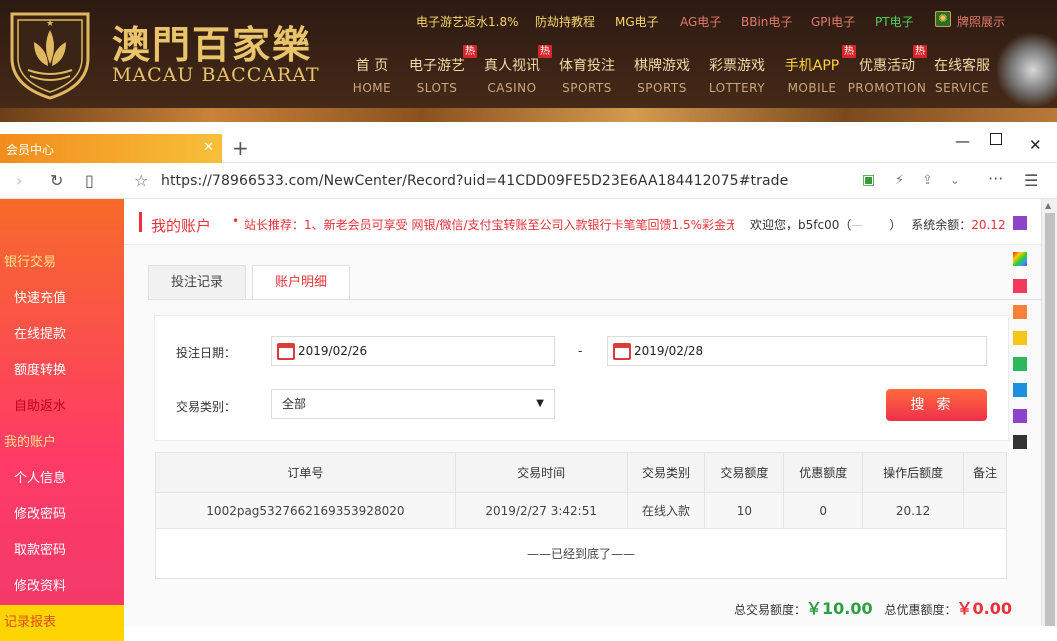 This screenshot has width=1057, height=641. I want to click on balance-label: 系统余额：, so click(941, 225).